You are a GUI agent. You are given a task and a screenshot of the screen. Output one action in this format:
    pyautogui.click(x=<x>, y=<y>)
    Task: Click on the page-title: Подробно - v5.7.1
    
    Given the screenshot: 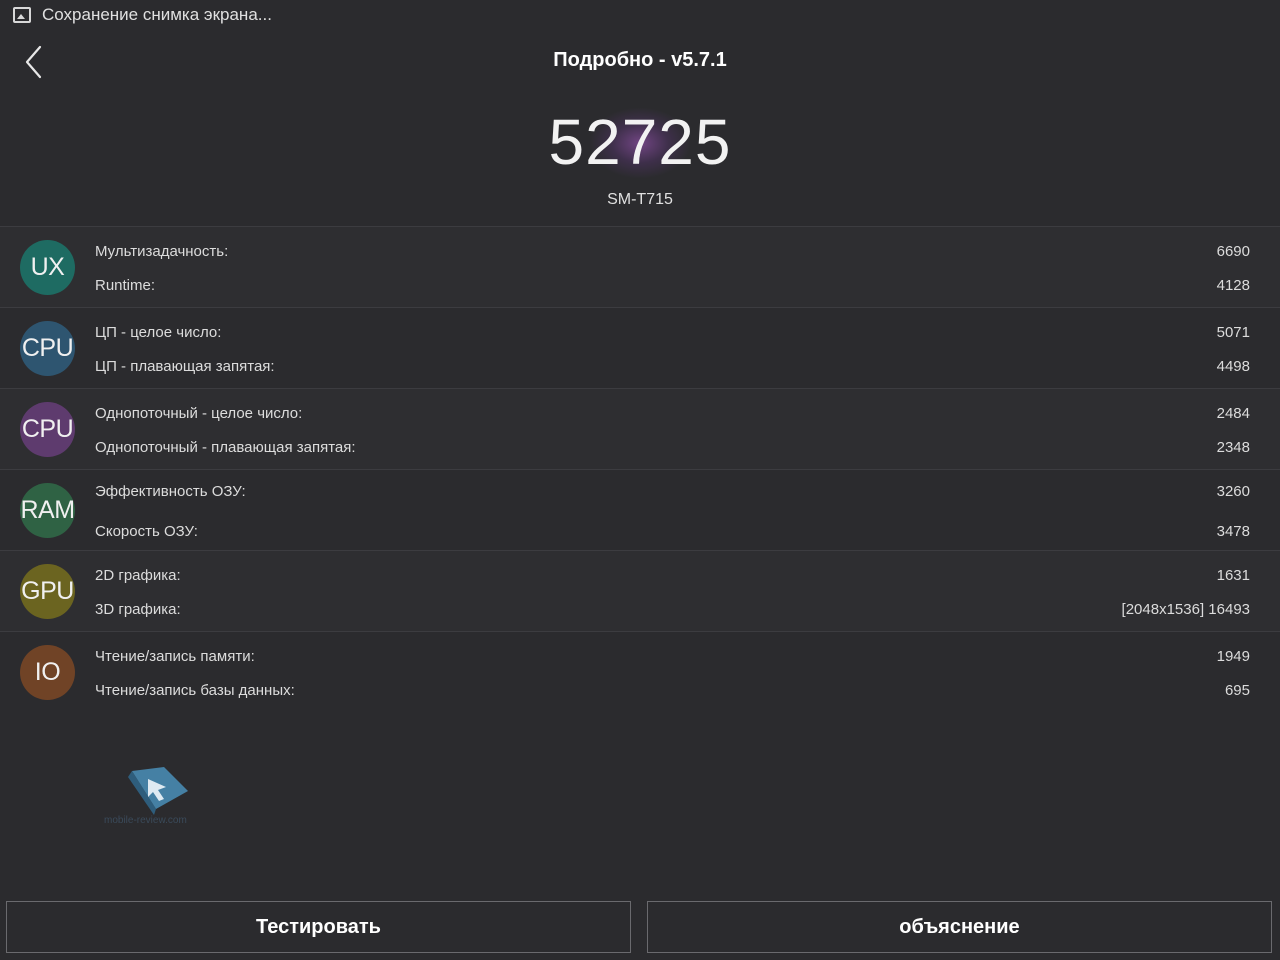 What is the action you would take?
    pyautogui.click(x=640, y=60)
    